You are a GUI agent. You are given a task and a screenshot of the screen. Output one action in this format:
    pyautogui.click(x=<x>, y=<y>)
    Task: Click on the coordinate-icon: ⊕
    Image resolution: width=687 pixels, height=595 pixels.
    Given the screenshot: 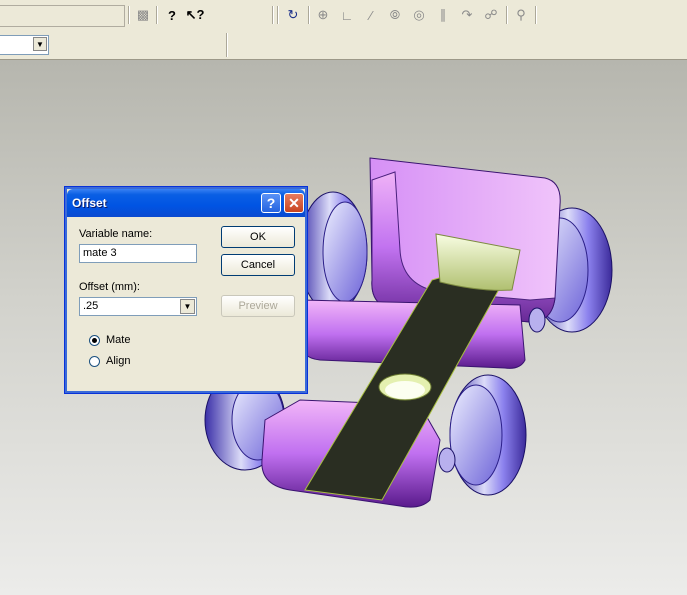 What is the action you would take?
    pyautogui.click(x=323, y=15)
    